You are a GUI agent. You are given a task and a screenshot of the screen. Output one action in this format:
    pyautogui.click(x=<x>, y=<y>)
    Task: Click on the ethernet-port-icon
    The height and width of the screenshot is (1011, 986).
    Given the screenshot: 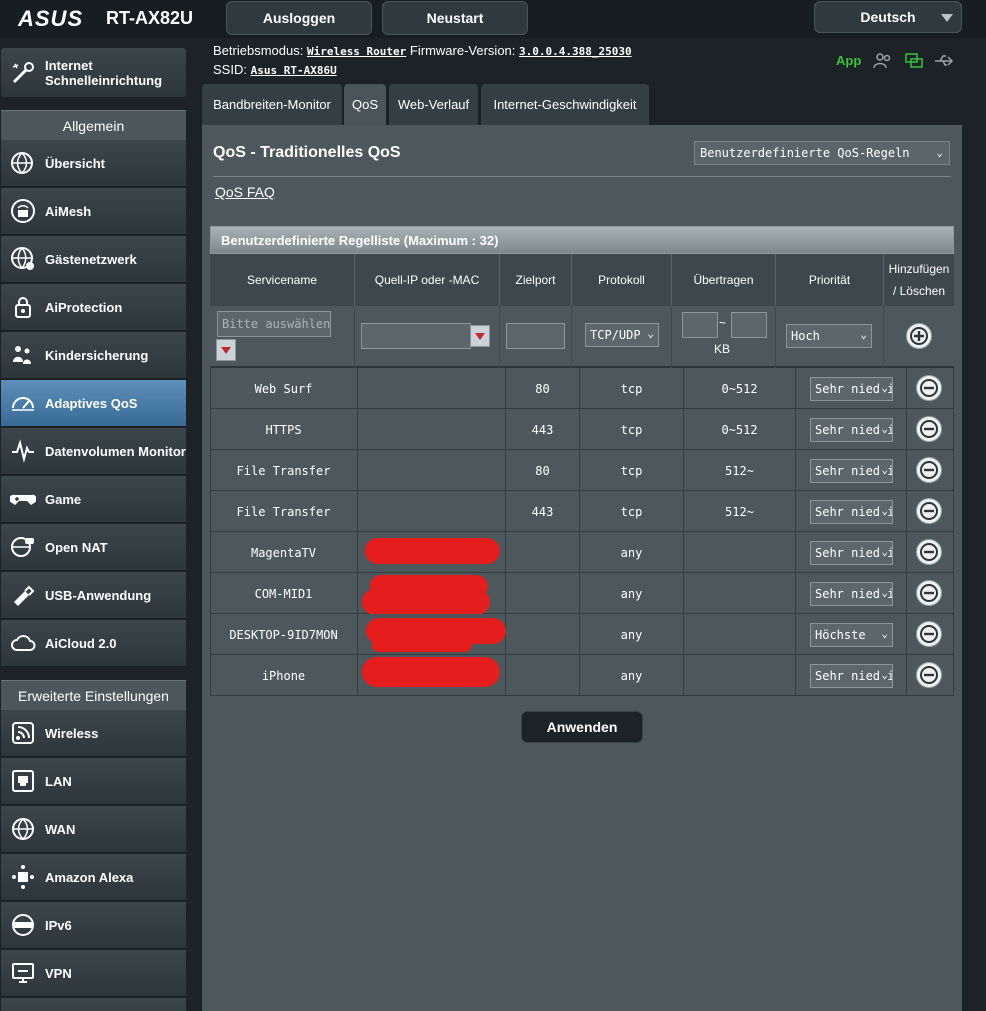 What is the action you would take?
    pyautogui.click(x=23, y=781)
    